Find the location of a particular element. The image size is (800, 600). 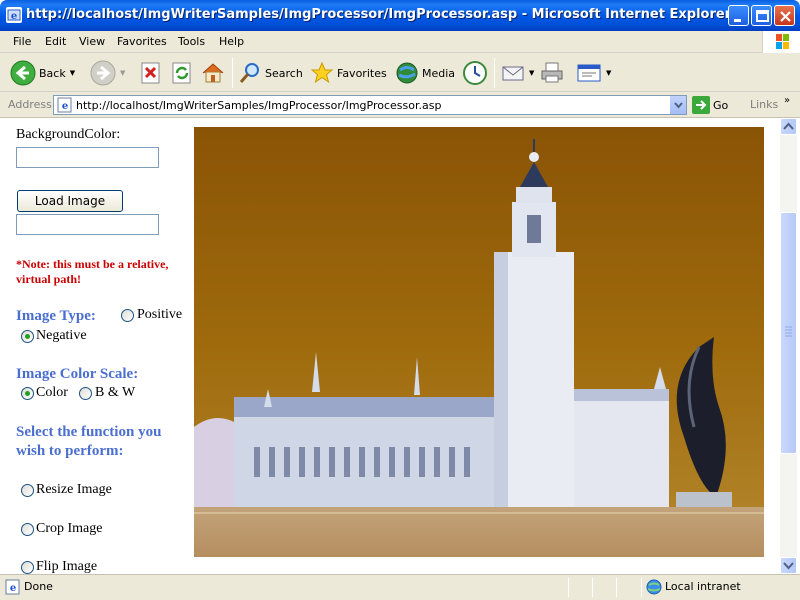

printer-icon is located at coordinates (552, 72).